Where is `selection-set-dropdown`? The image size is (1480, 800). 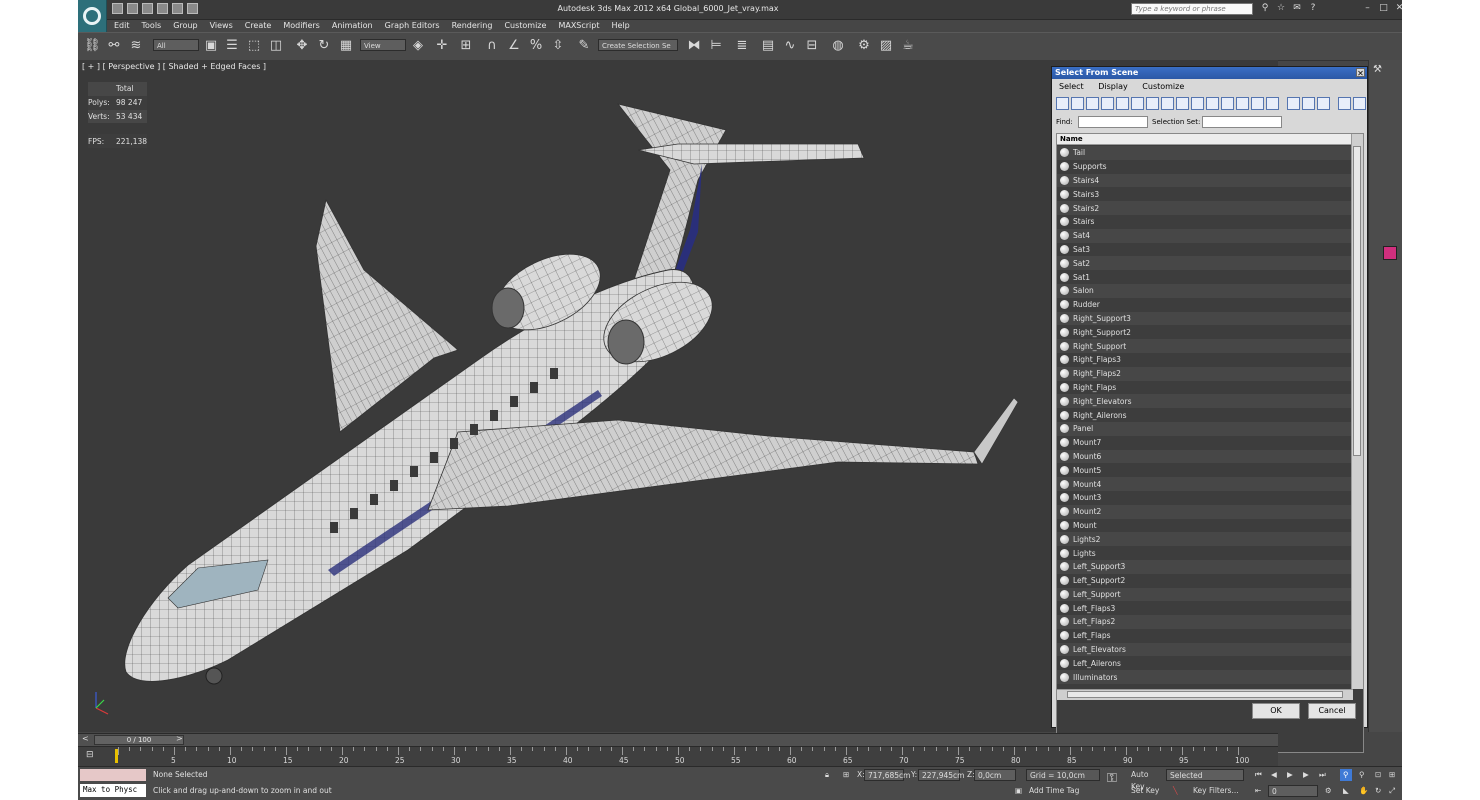
selection-set-dropdown is located at coordinates (1242, 122).